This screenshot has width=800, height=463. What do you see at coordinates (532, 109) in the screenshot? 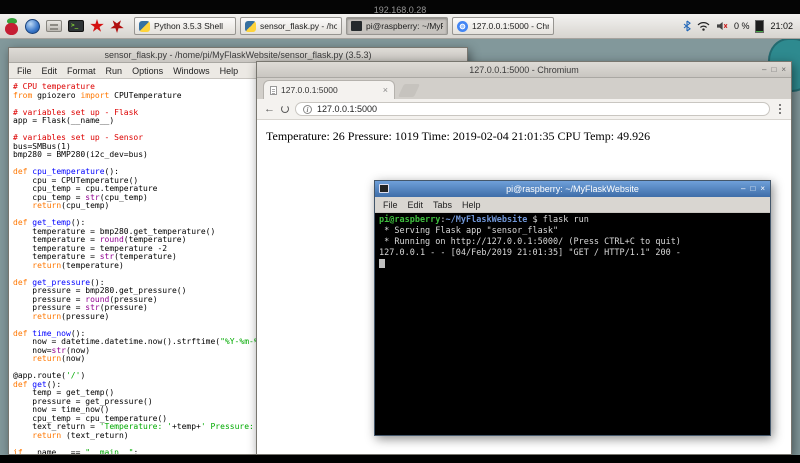
I see `address-bar: i 127.0.0.1:5000` at bounding box center [532, 109].